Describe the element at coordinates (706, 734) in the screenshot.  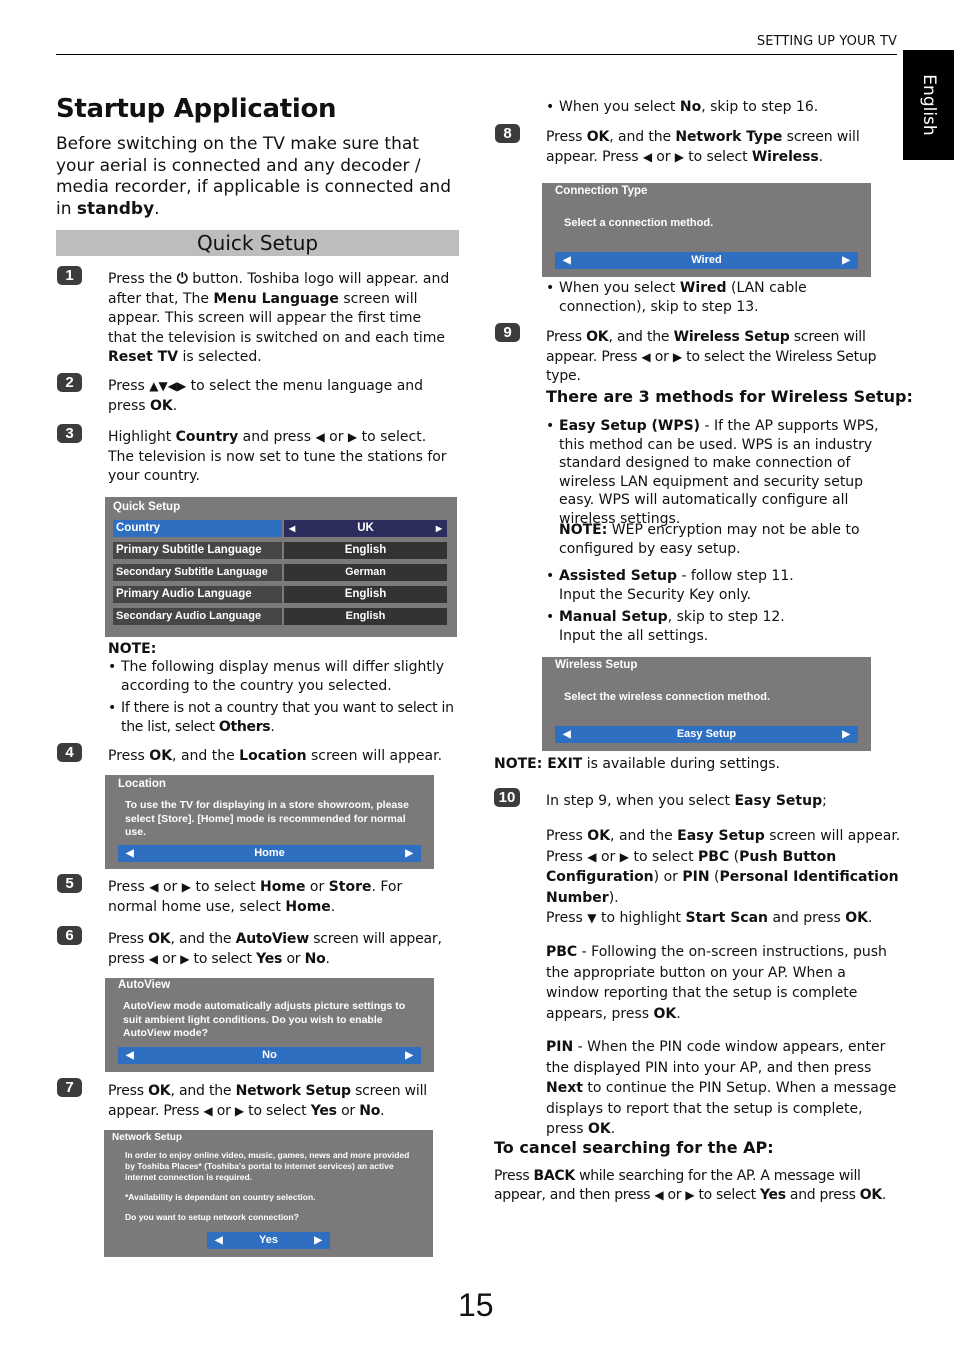
I see `wireless-setup-selector: ◀ Easy Setup ▶` at that location.